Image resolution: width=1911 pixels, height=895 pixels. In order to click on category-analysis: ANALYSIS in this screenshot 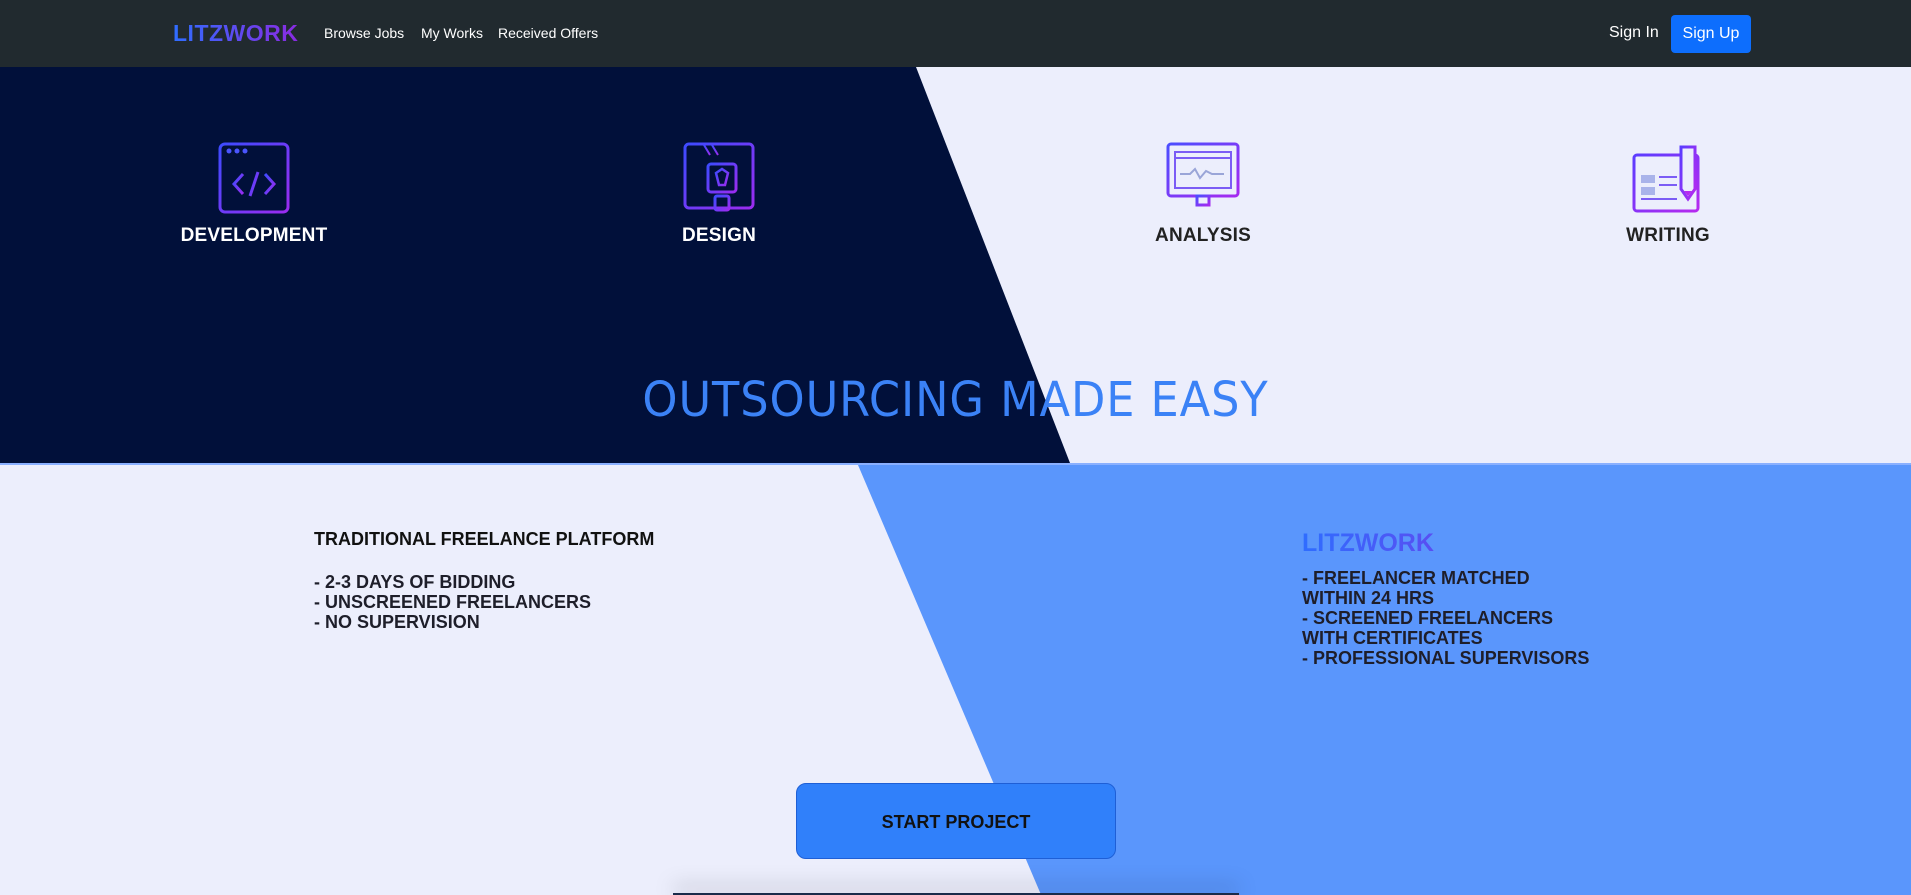, I will do `click(1203, 194)`.